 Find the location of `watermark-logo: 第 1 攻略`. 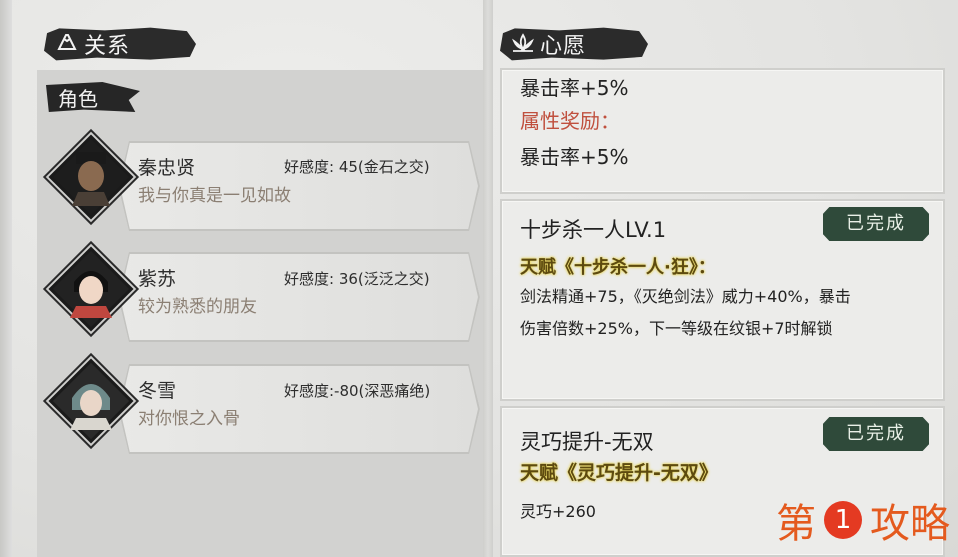

watermark-logo: 第 1 攻略 is located at coordinates (863, 520).